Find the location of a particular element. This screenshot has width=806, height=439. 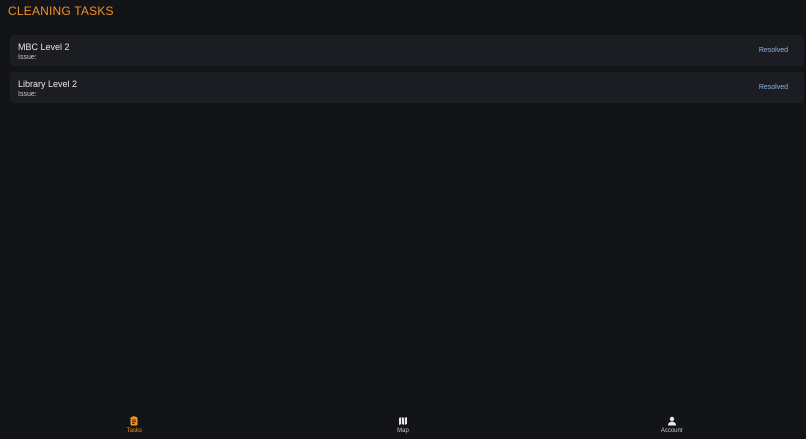

clipboard-icon is located at coordinates (134, 421).